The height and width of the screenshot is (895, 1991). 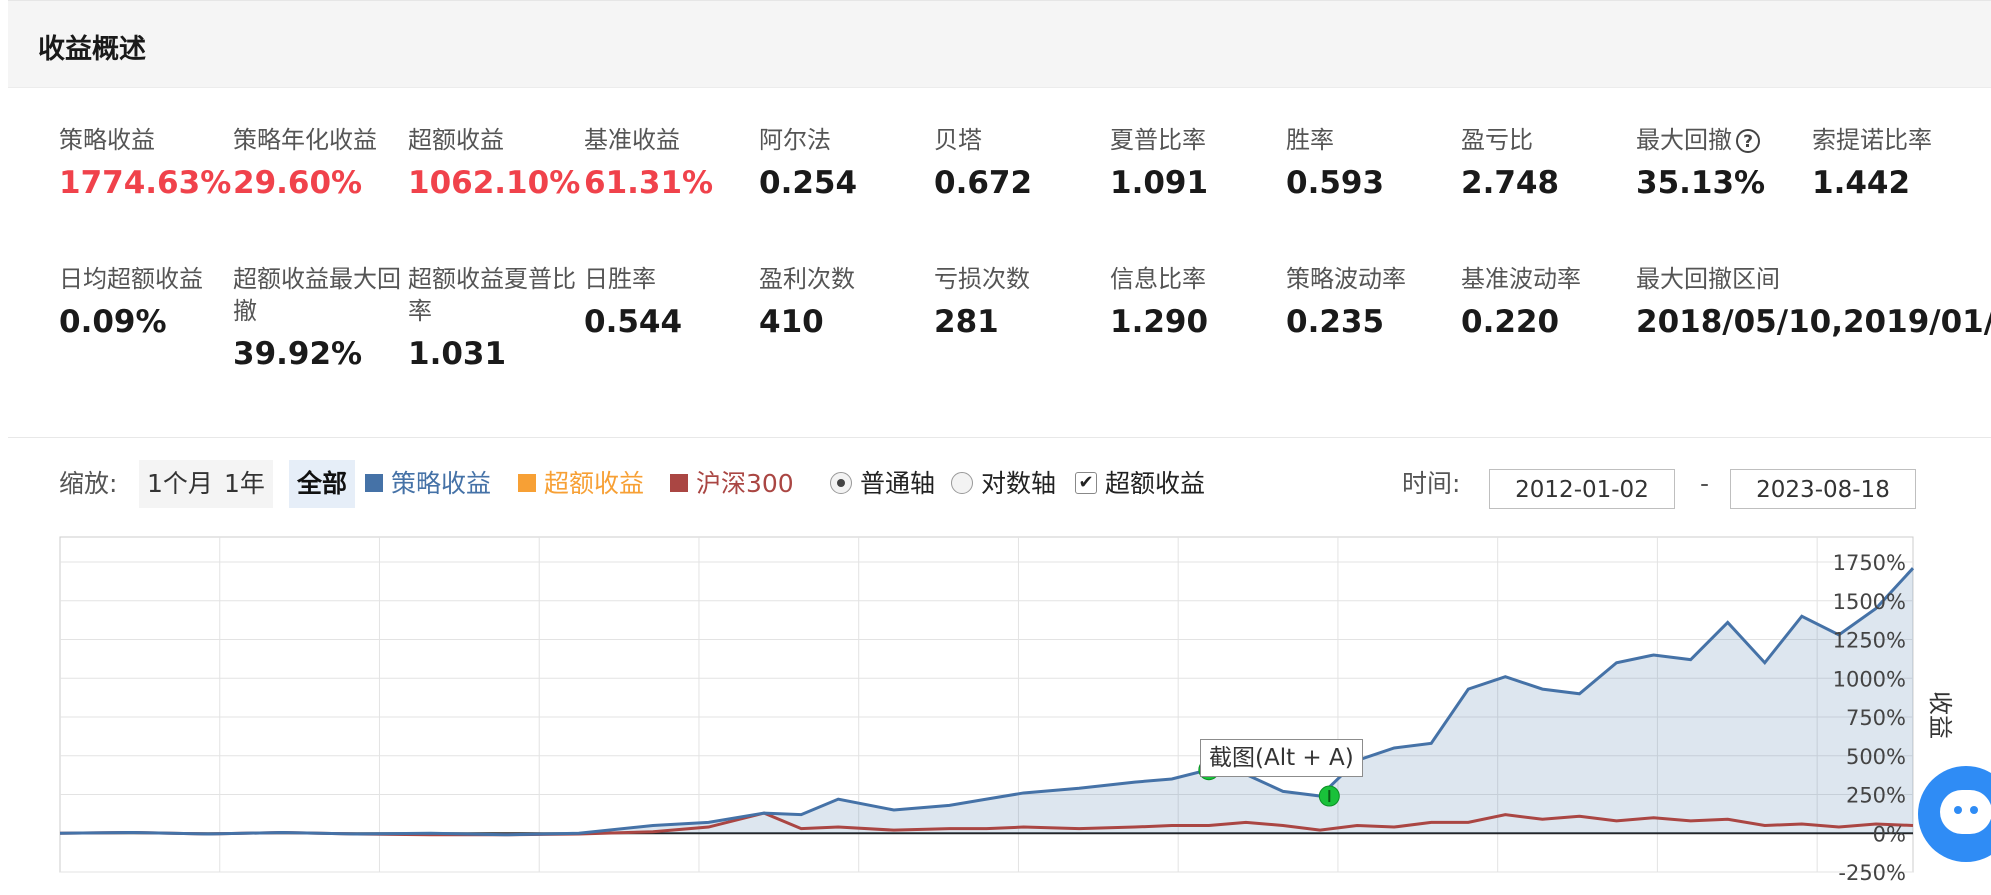 I want to click on metric-win-rate: 胜率 0.593, so click(x=1375, y=163).